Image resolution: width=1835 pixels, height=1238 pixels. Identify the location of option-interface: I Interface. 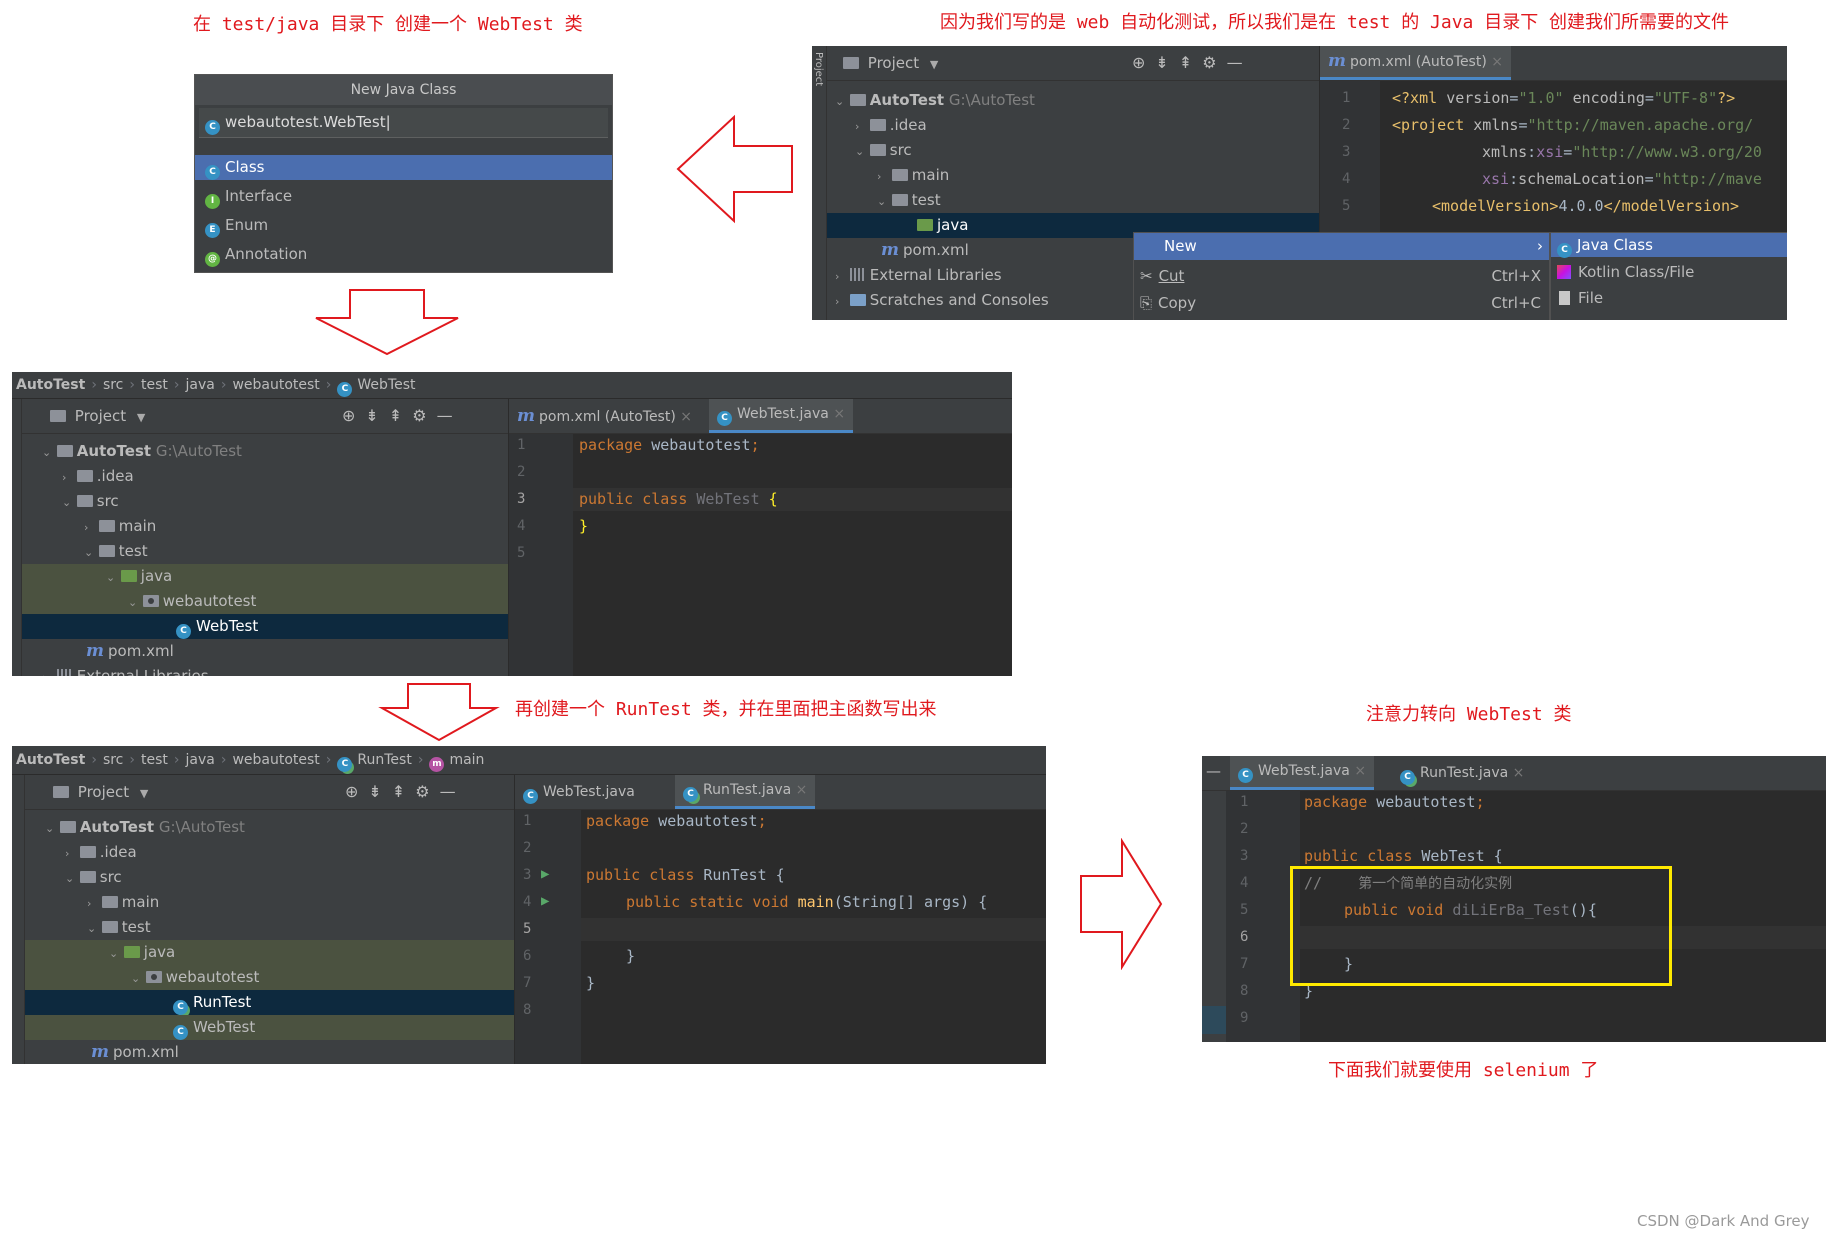
(403, 196).